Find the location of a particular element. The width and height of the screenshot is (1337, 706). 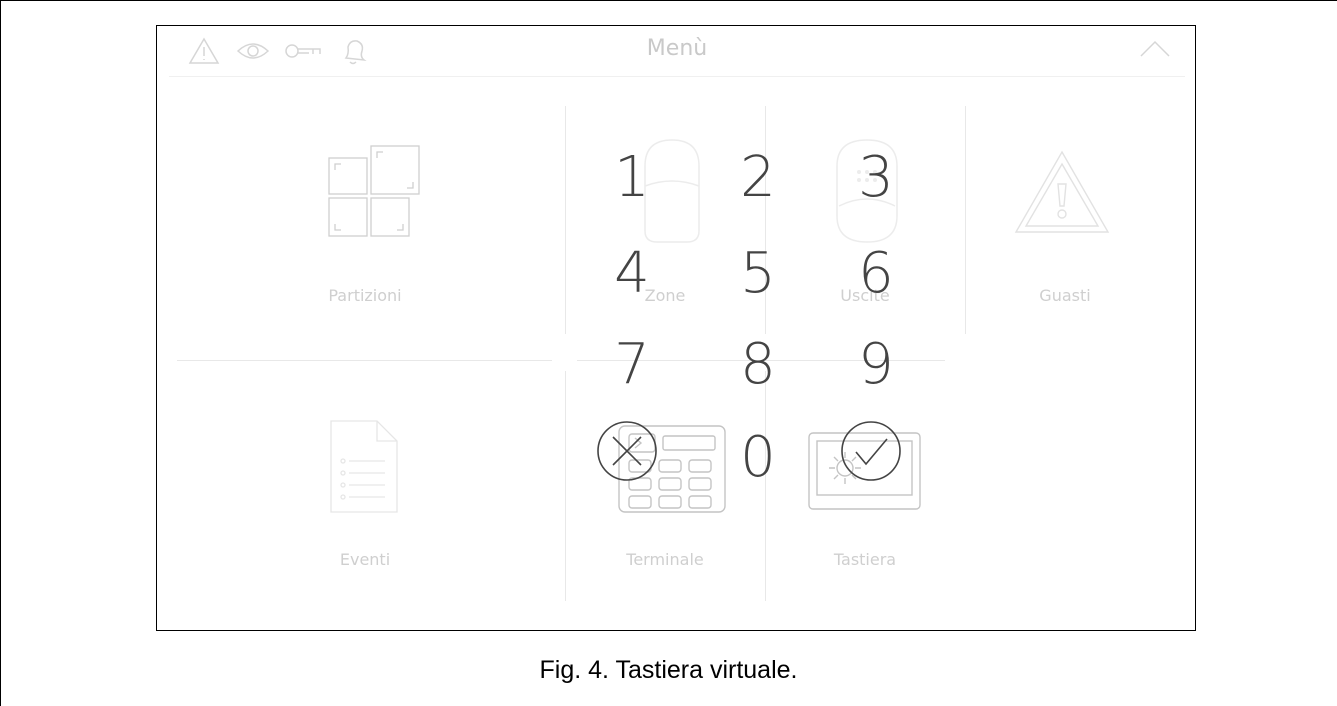

events-document-icon is located at coordinates (364, 466).